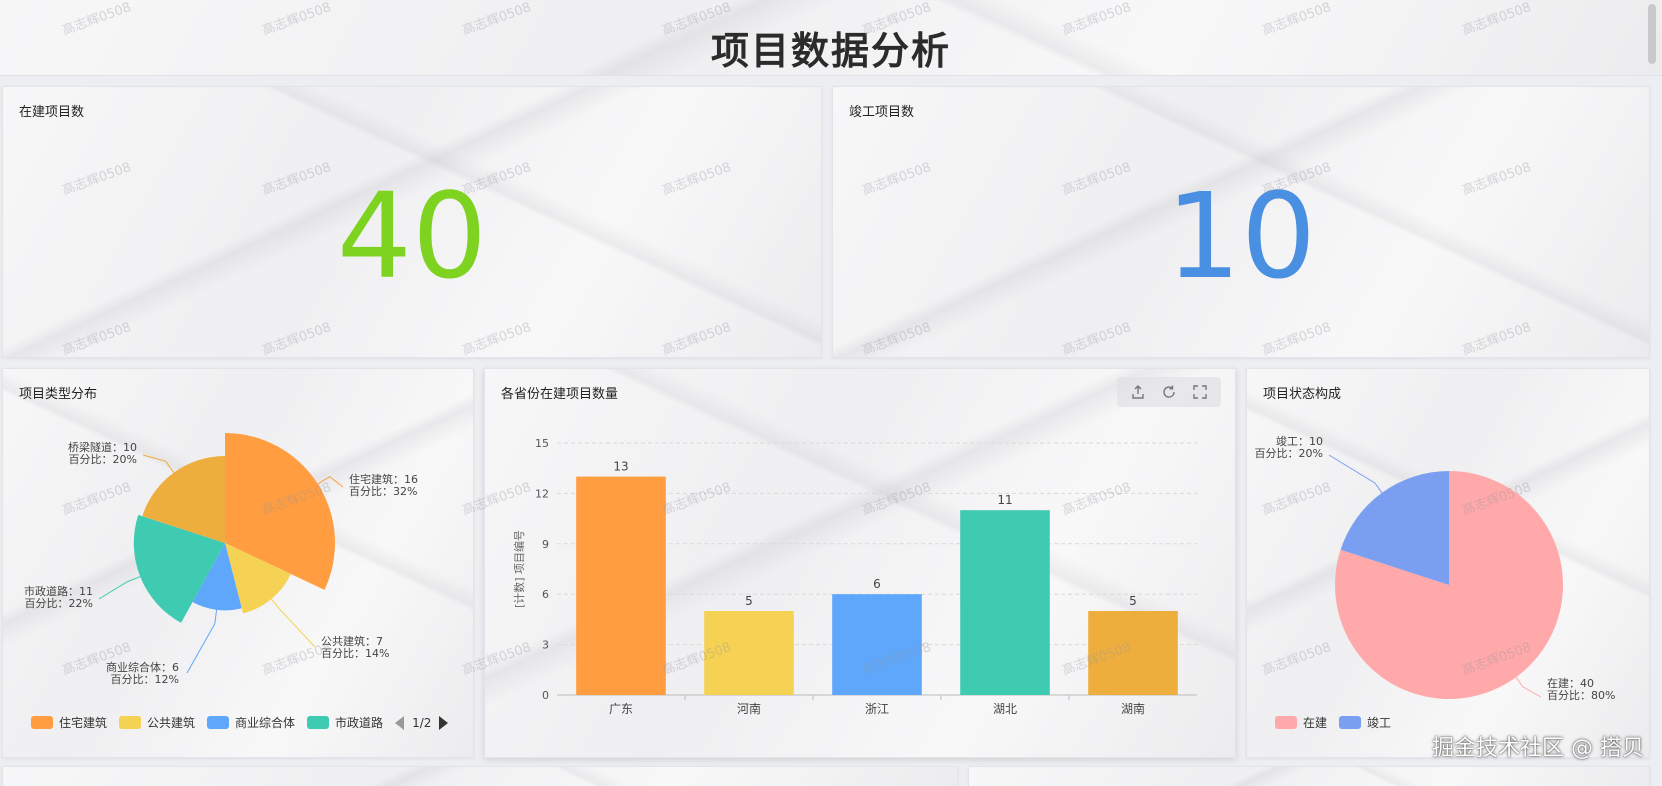 The image size is (1662, 786). Describe the element at coordinates (854, 576) in the screenshot. I see `province-bar-chart: 0 3 6 9 12 15 [计数] 项目编号 13 广东 5 河南 6 浙江 11 湖北 5 湖南` at that location.